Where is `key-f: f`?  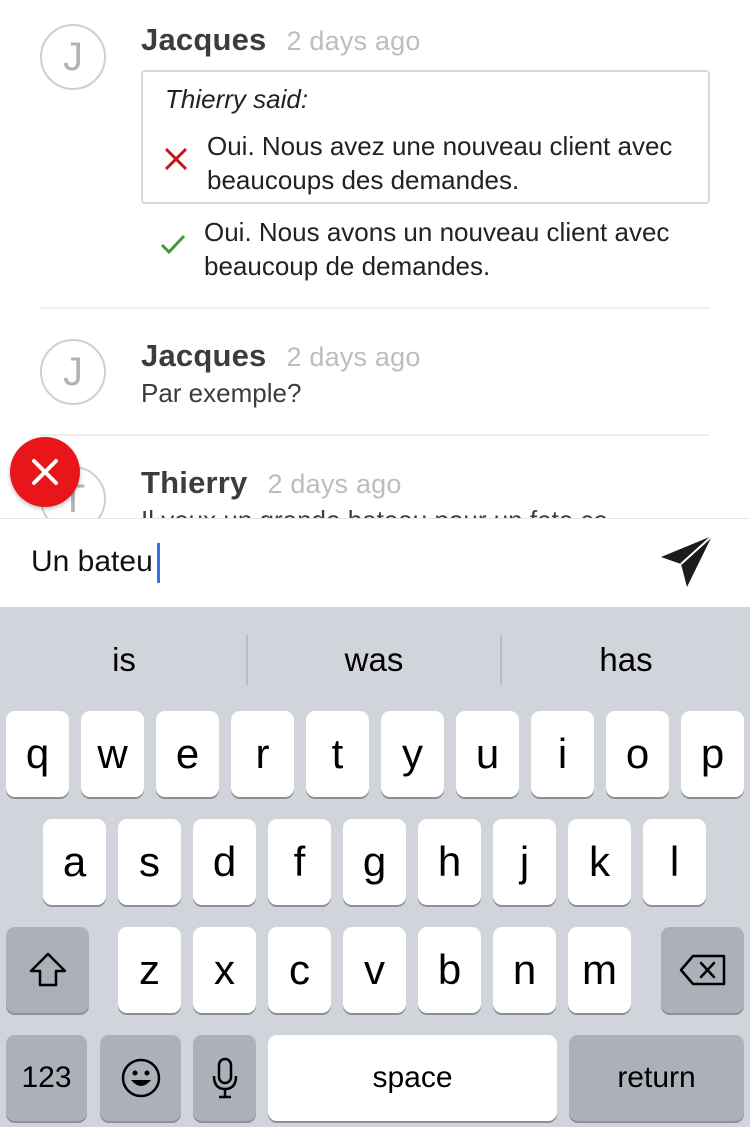
key-f: f is located at coordinates (299, 862).